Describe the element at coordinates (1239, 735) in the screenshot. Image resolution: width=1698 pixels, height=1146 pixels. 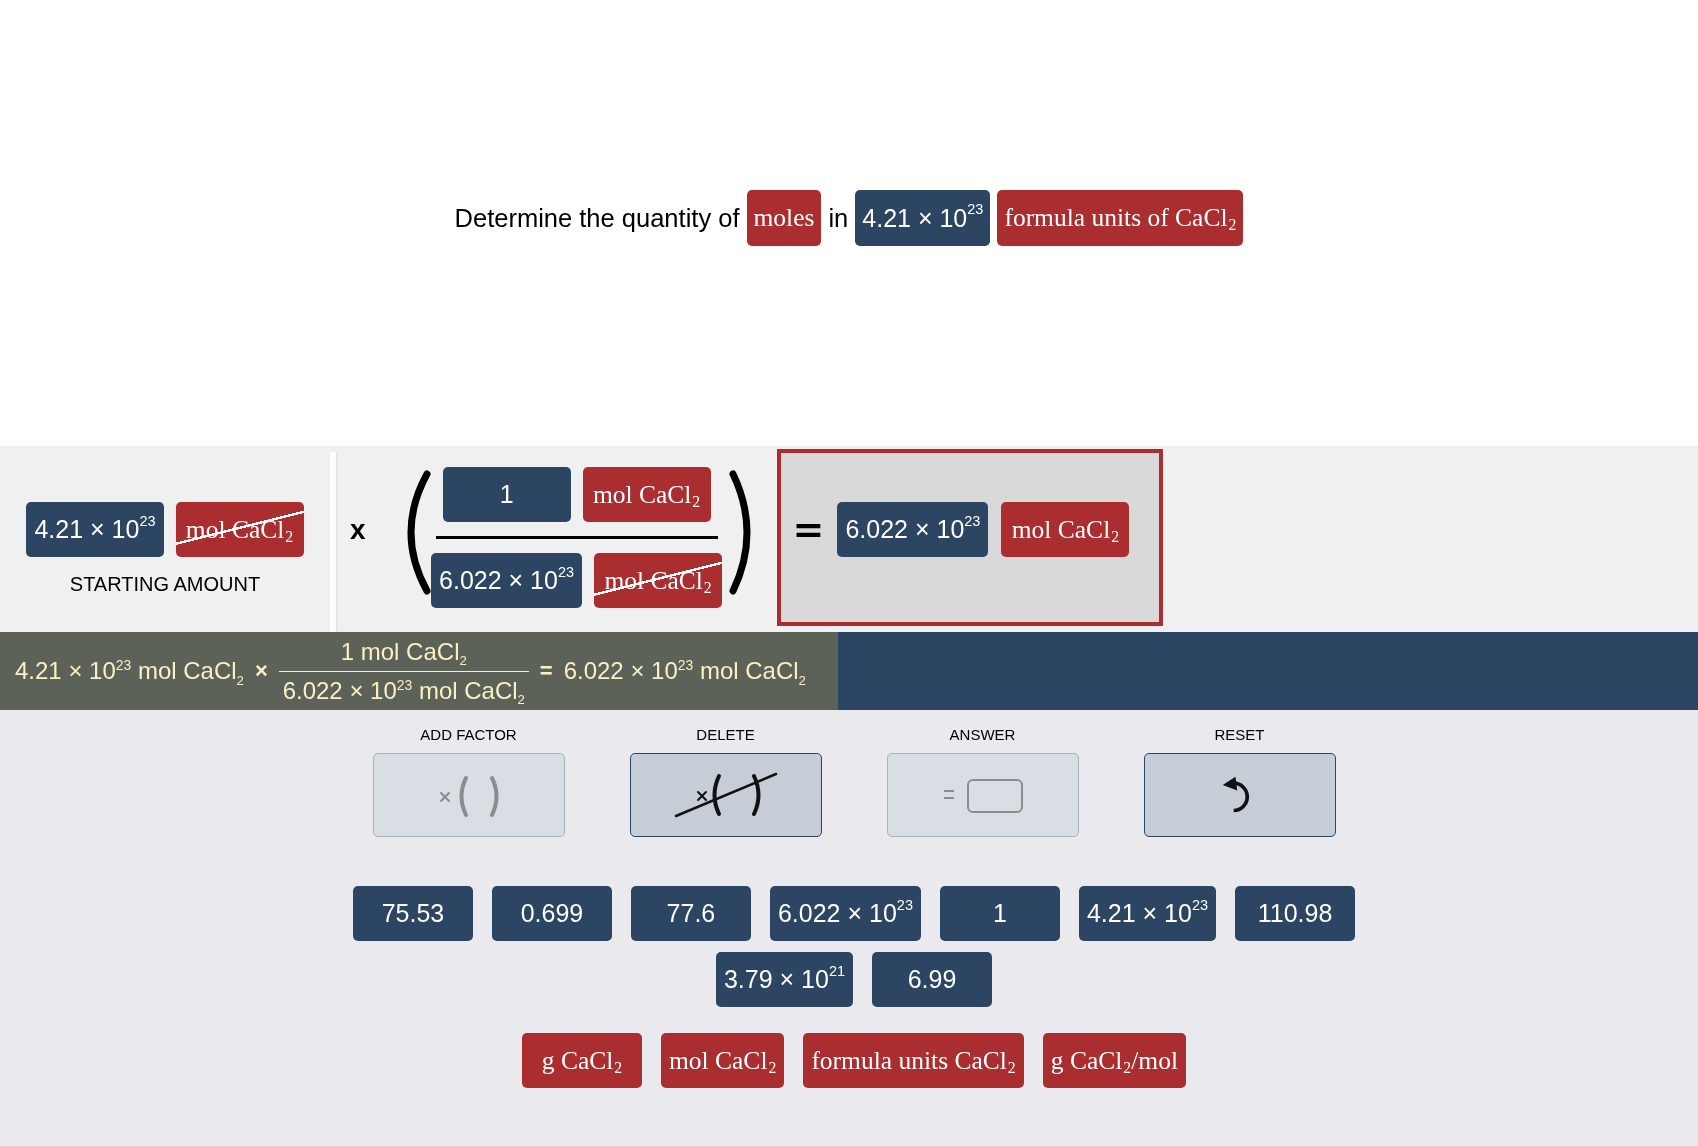
I see `control-caption: RESET` at that location.